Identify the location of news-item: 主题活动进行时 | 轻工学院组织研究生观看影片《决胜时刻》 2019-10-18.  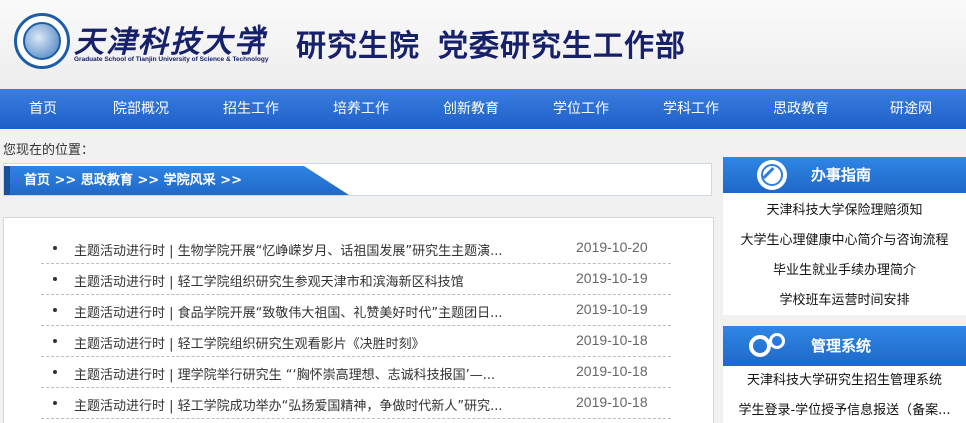
(356, 341).